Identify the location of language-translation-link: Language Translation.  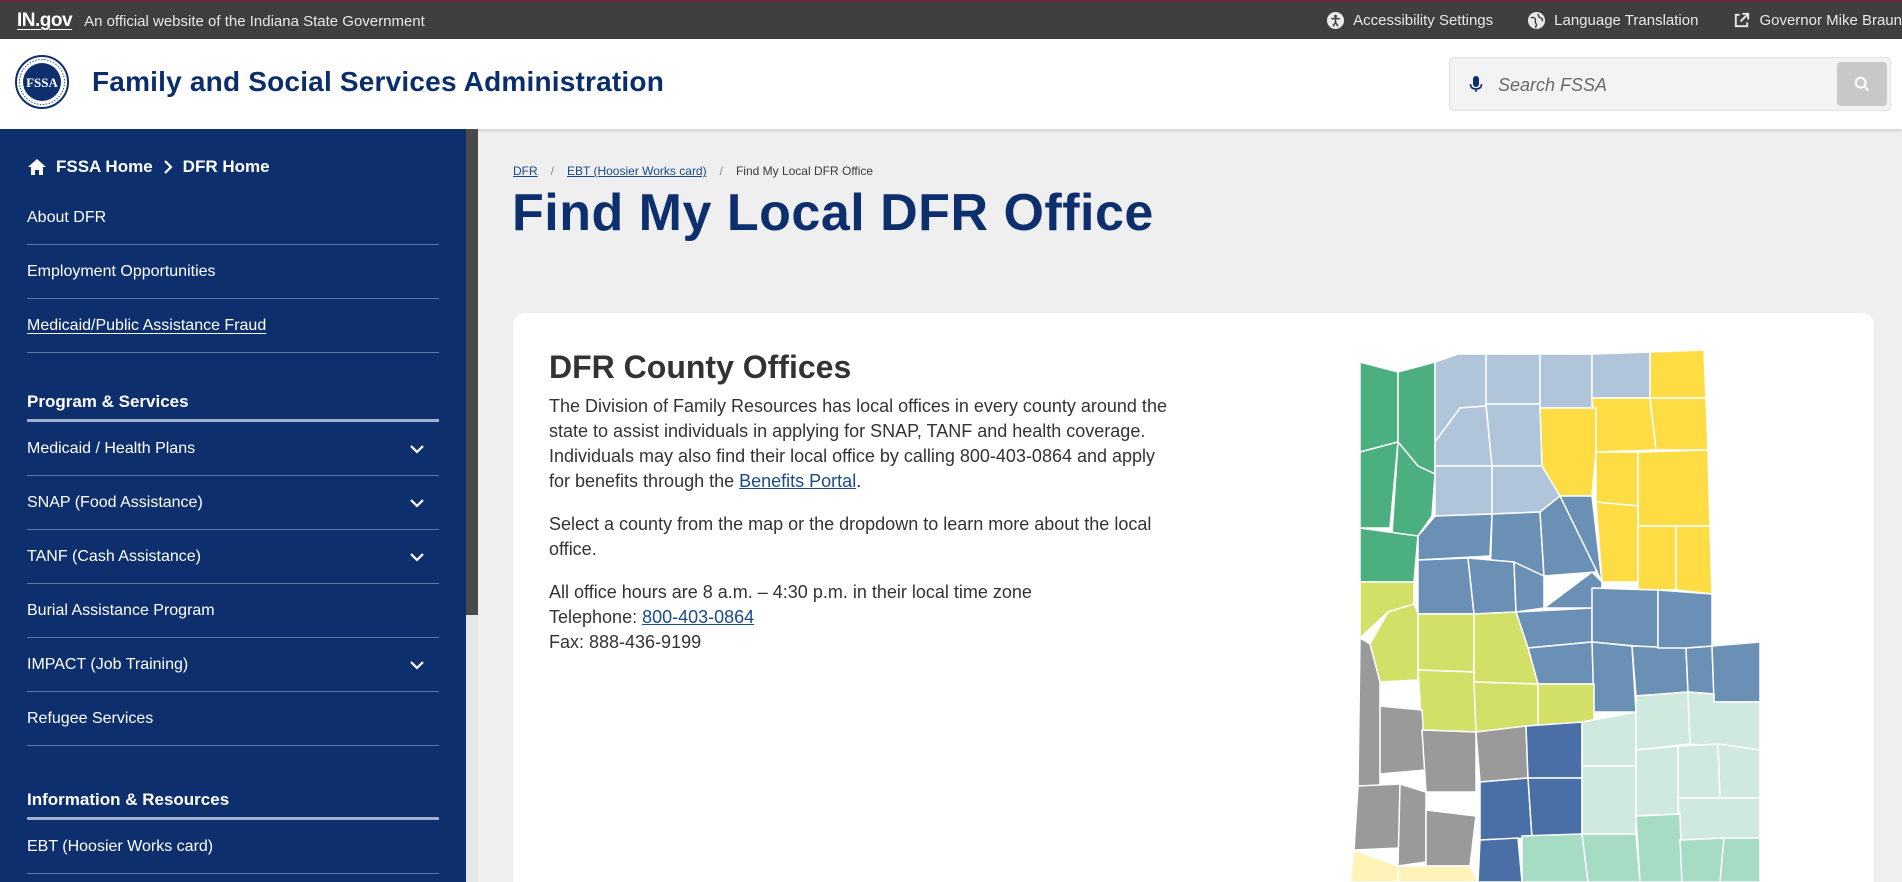
(1612, 20).